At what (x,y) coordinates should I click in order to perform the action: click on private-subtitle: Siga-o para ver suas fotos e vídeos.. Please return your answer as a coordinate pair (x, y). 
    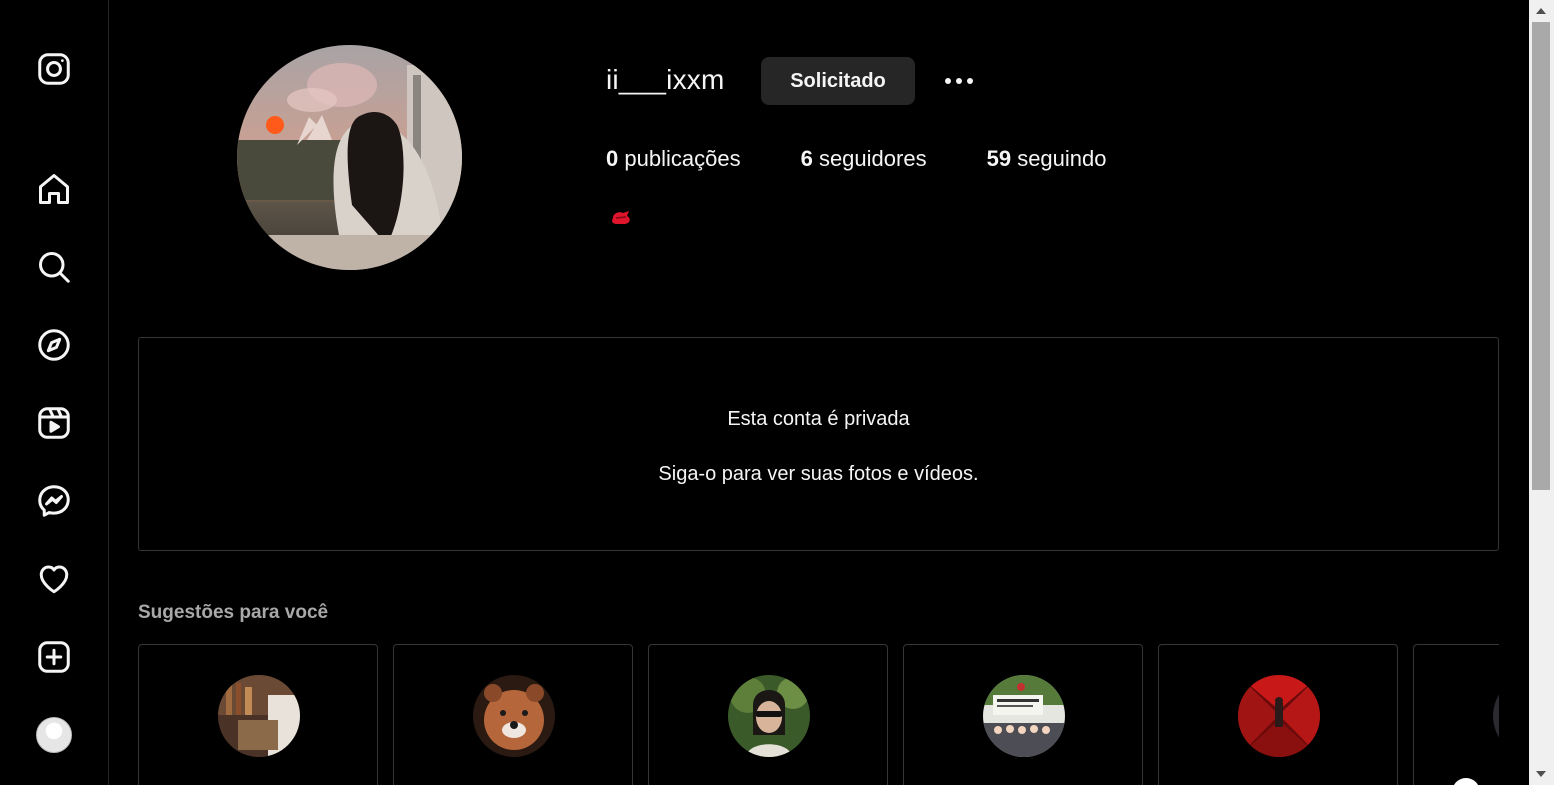
    Looking at the image, I should click on (818, 474).